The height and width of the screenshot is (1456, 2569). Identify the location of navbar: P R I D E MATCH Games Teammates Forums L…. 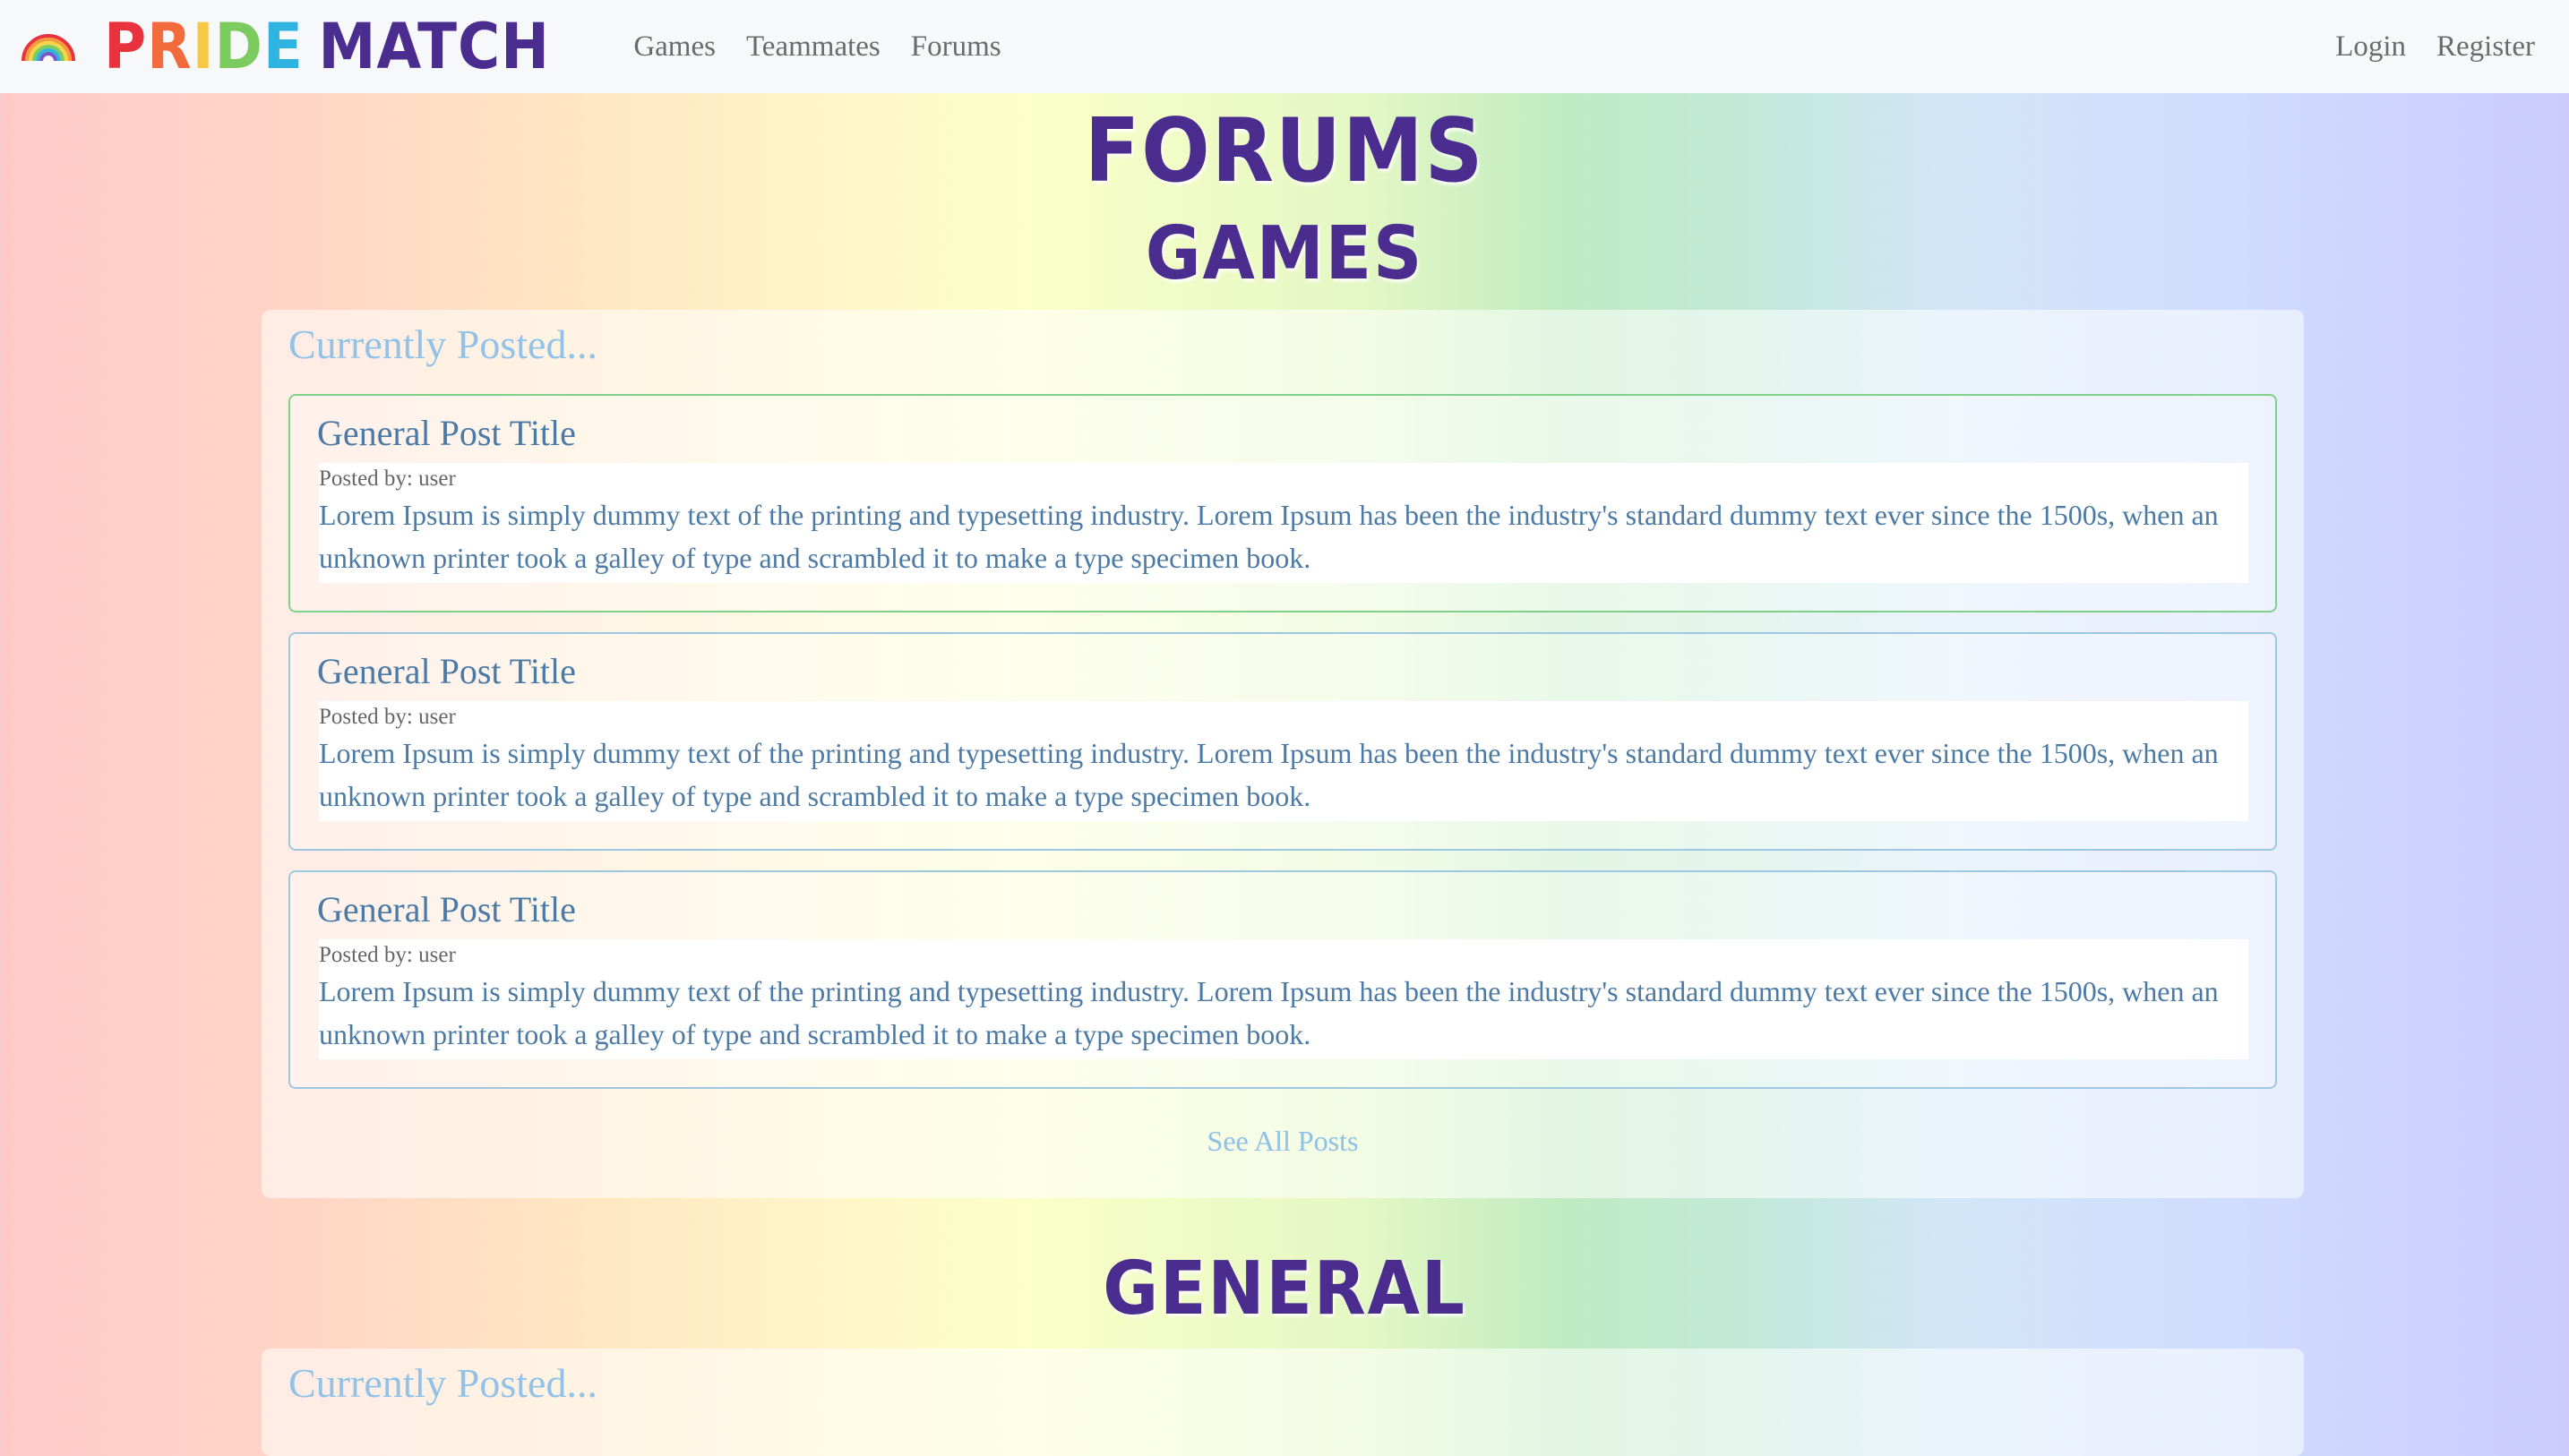
(1284, 46).